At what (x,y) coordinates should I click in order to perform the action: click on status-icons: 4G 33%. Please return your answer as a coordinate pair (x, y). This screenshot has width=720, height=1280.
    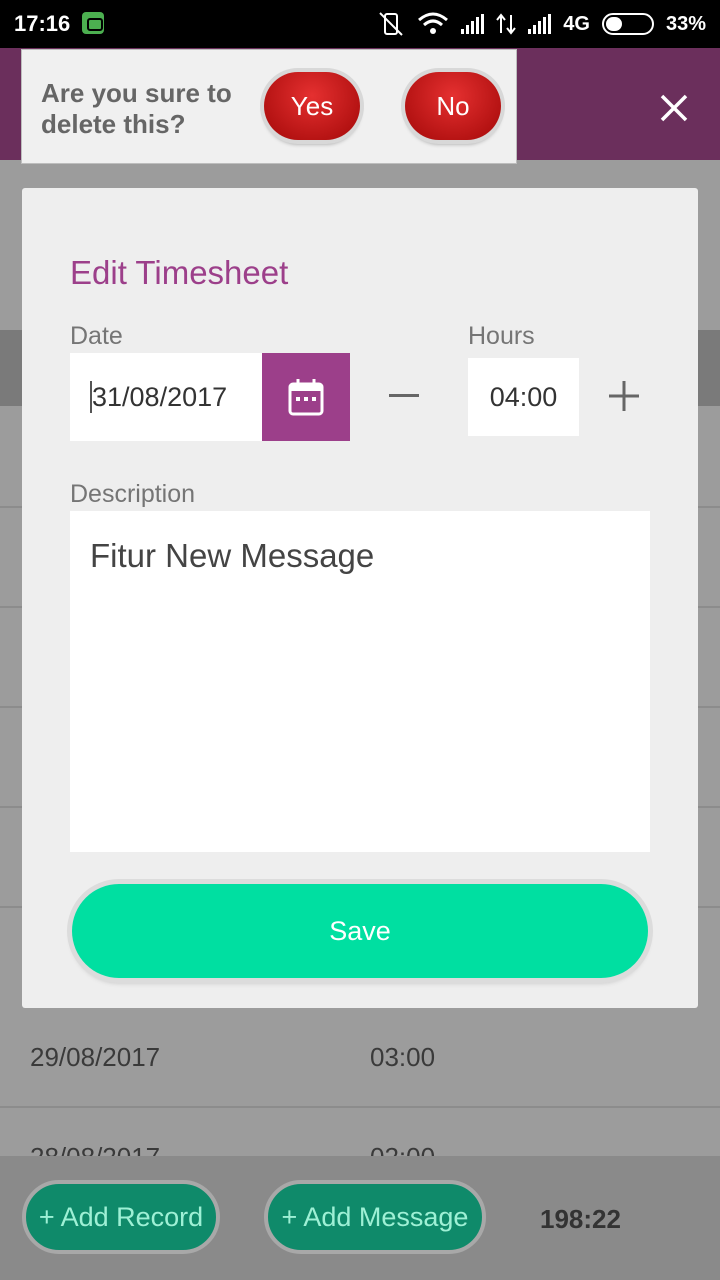
    Looking at the image, I should click on (541, 24).